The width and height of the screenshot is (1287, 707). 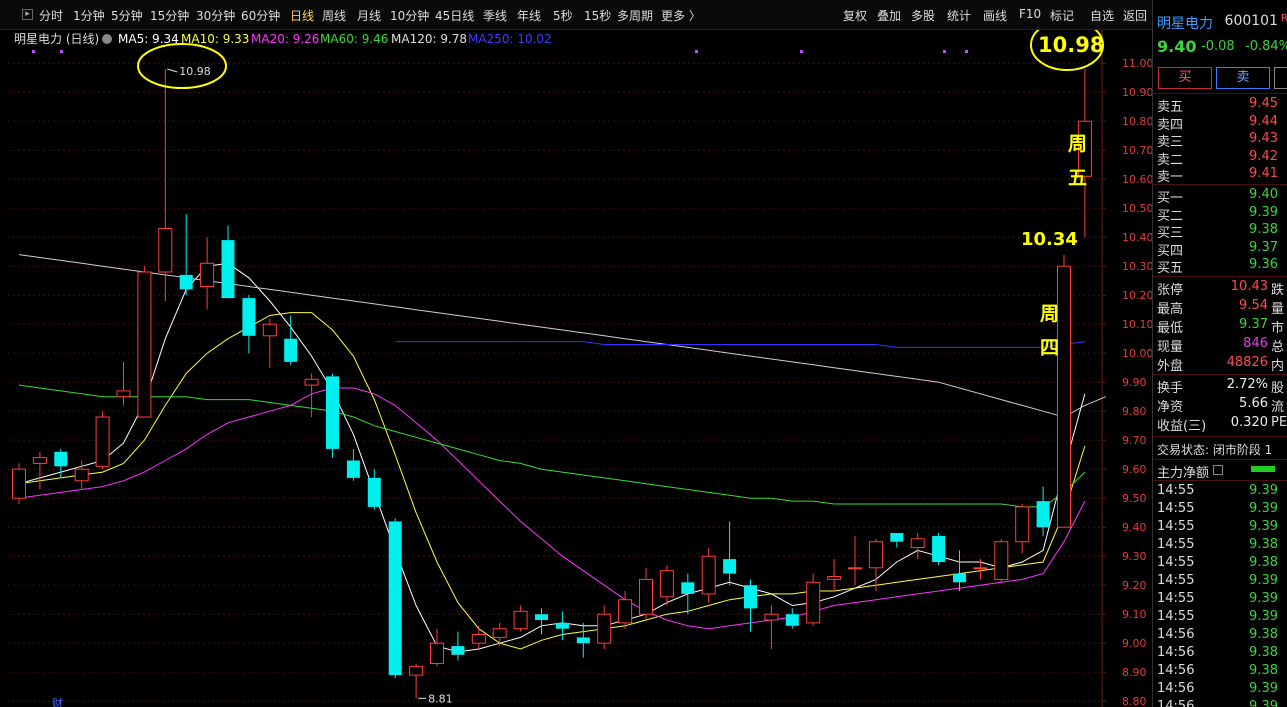 What do you see at coordinates (1280, 78) in the screenshot?
I see `more-trade-button` at bounding box center [1280, 78].